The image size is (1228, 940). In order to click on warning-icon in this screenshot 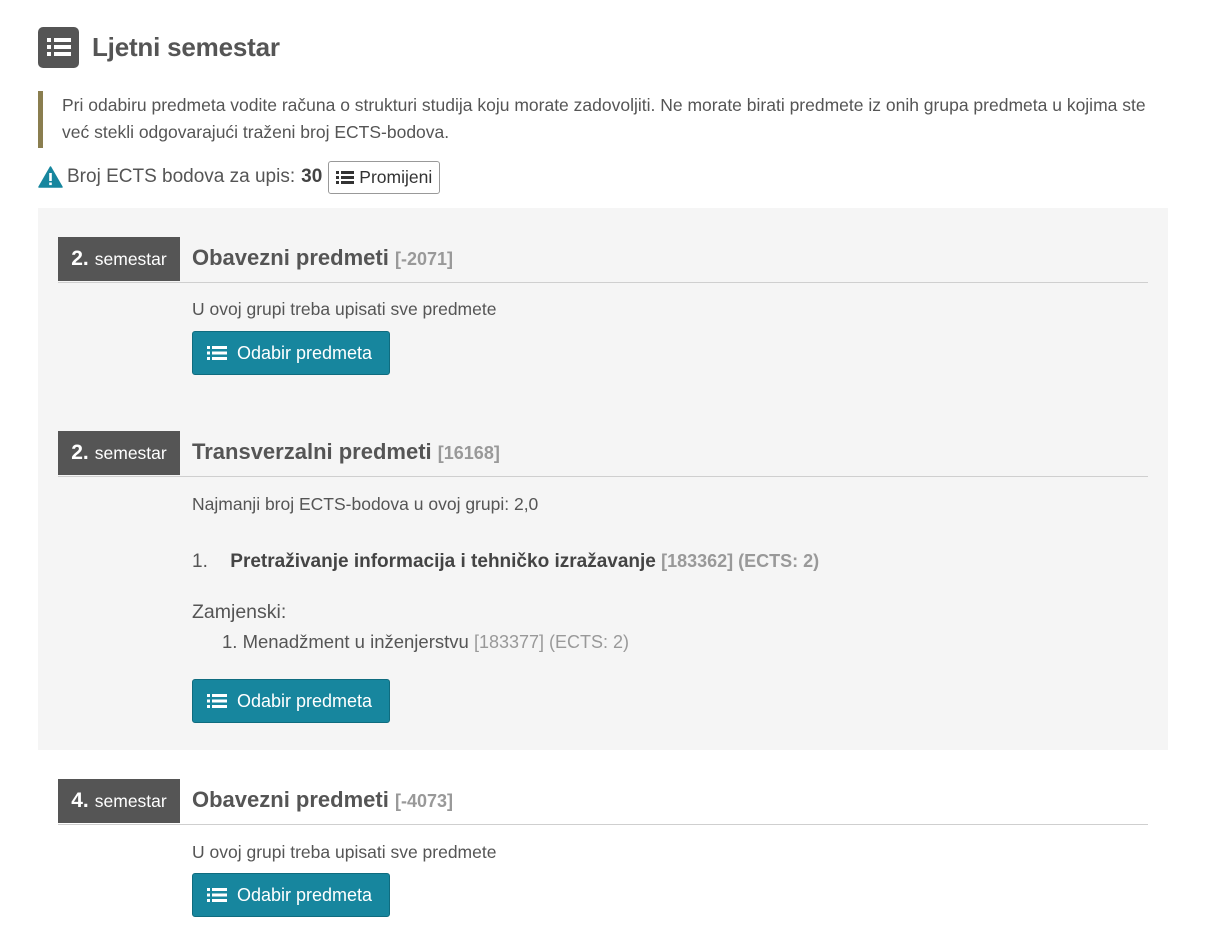, I will do `click(50, 177)`.